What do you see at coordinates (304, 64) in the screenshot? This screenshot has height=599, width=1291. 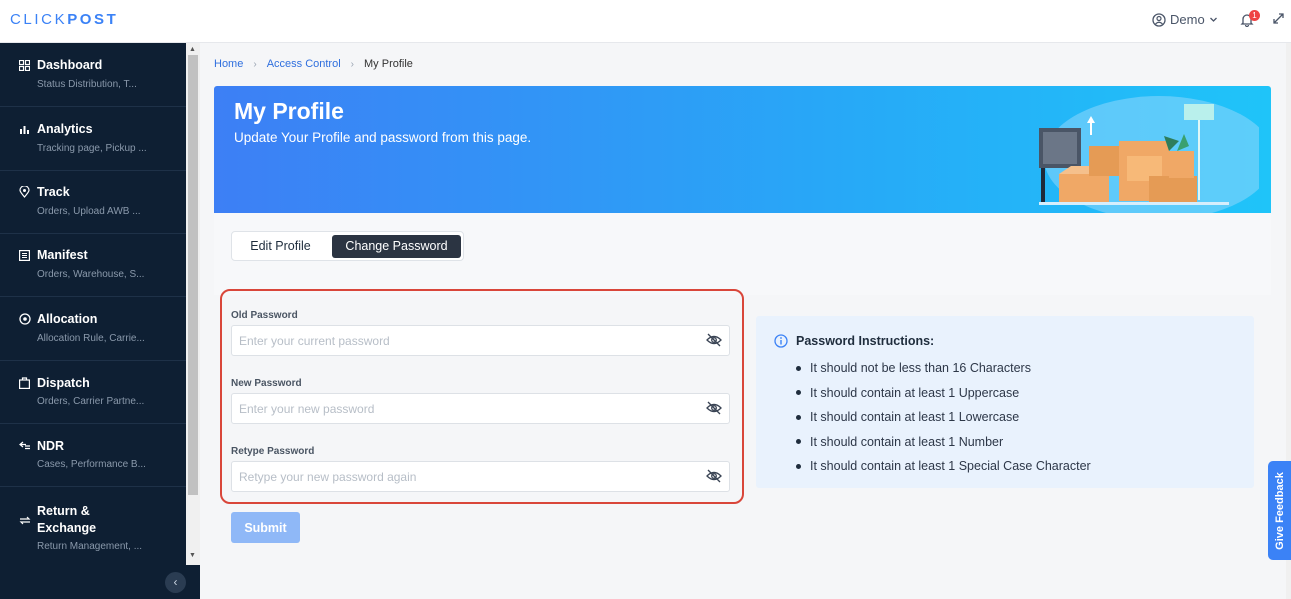 I see `breadcrumb-access-control: Access Control` at bounding box center [304, 64].